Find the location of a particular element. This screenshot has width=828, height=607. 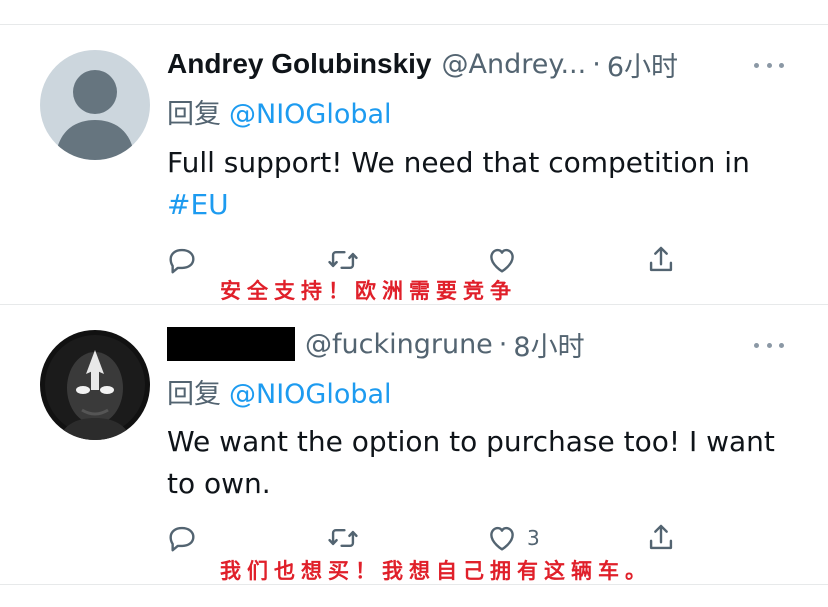

timestamp: 6小时 is located at coordinates (642, 64).